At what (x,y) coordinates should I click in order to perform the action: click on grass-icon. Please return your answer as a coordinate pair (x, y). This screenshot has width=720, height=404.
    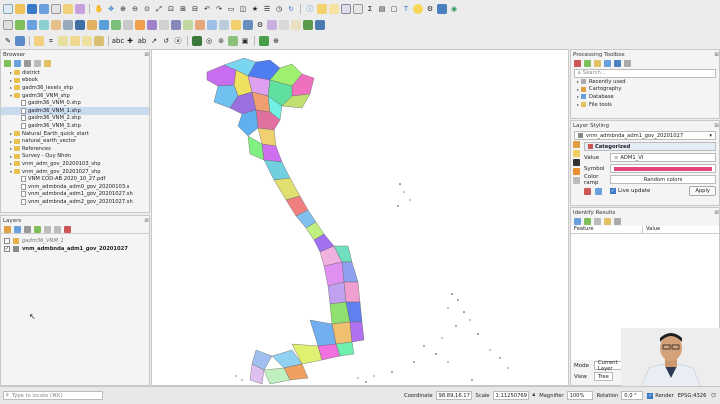
    Looking at the image, I should click on (308, 25).